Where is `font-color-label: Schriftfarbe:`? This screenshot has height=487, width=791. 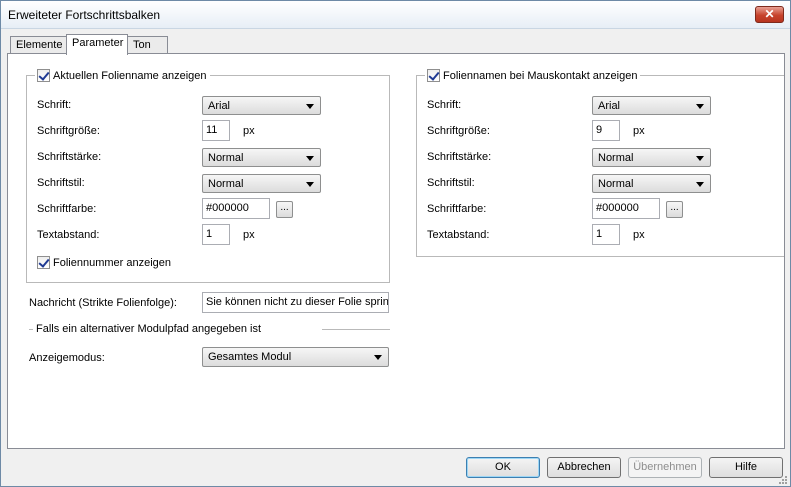
font-color-label: Schriftfarbe: is located at coordinates (67, 209).